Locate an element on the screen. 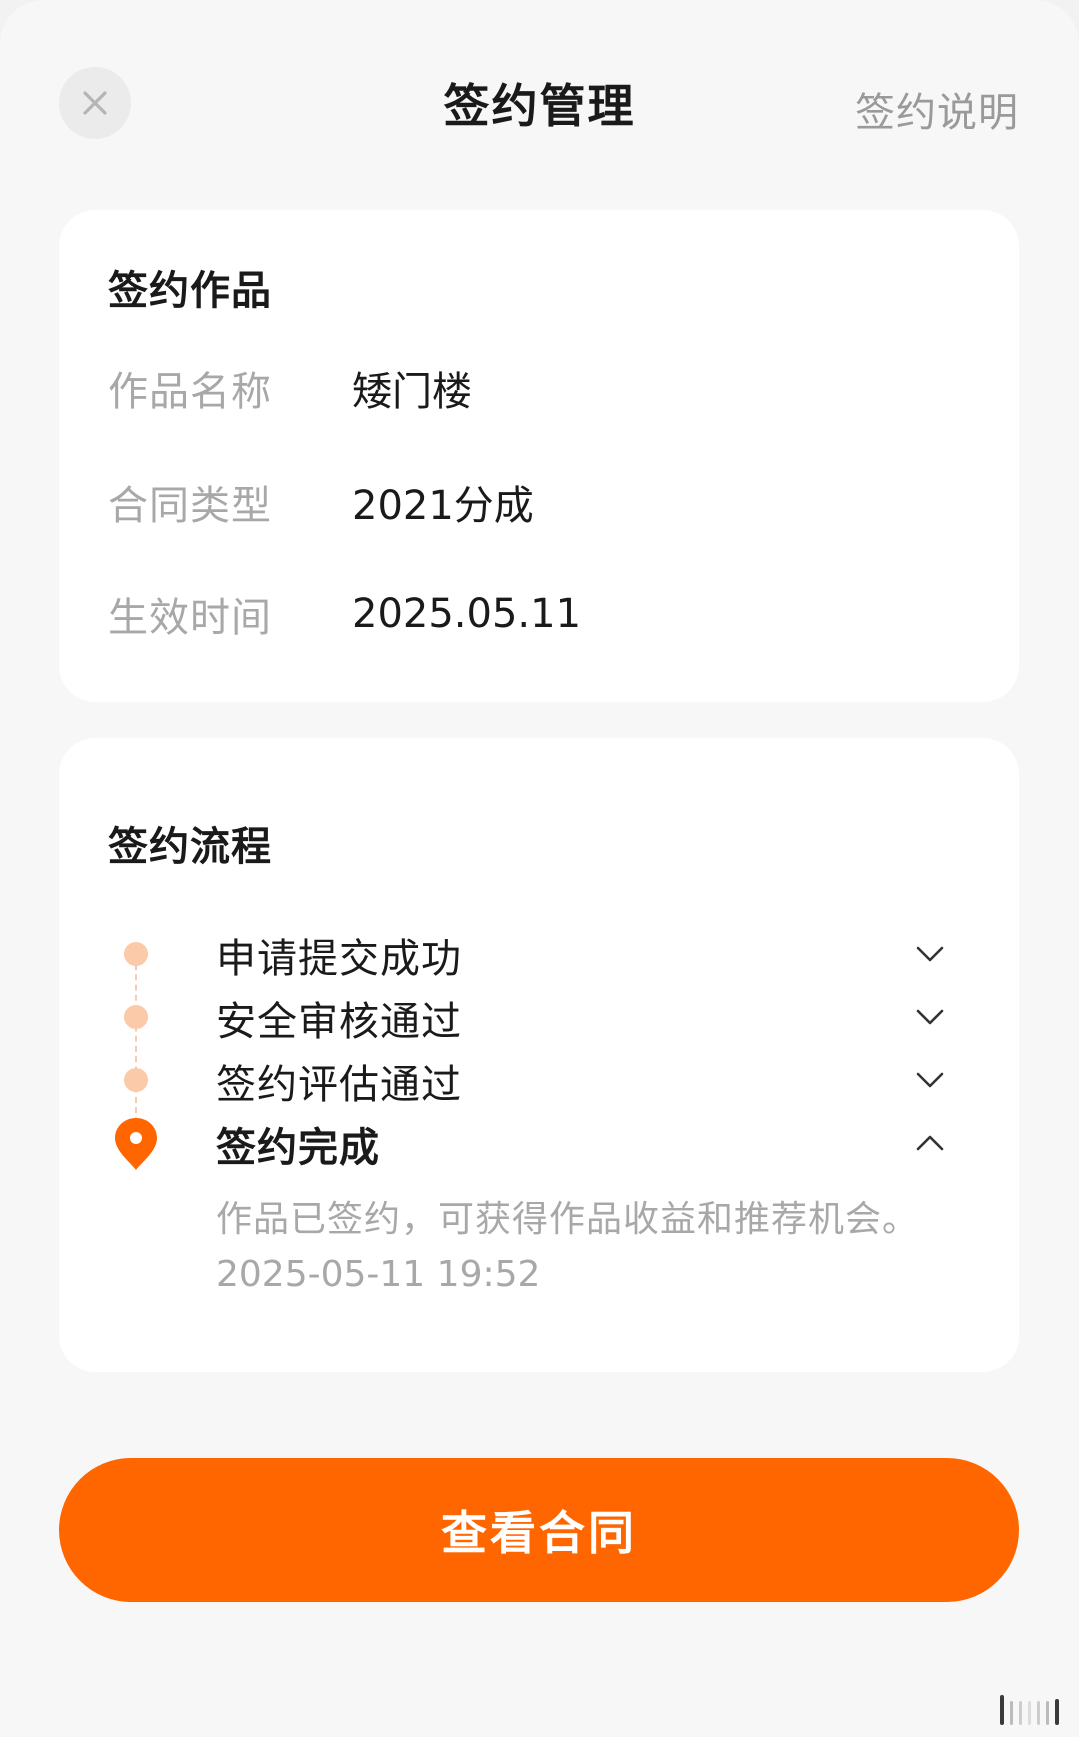 The width and height of the screenshot is (1079, 1737). location-pin-icon is located at coordinates (136, 1144).